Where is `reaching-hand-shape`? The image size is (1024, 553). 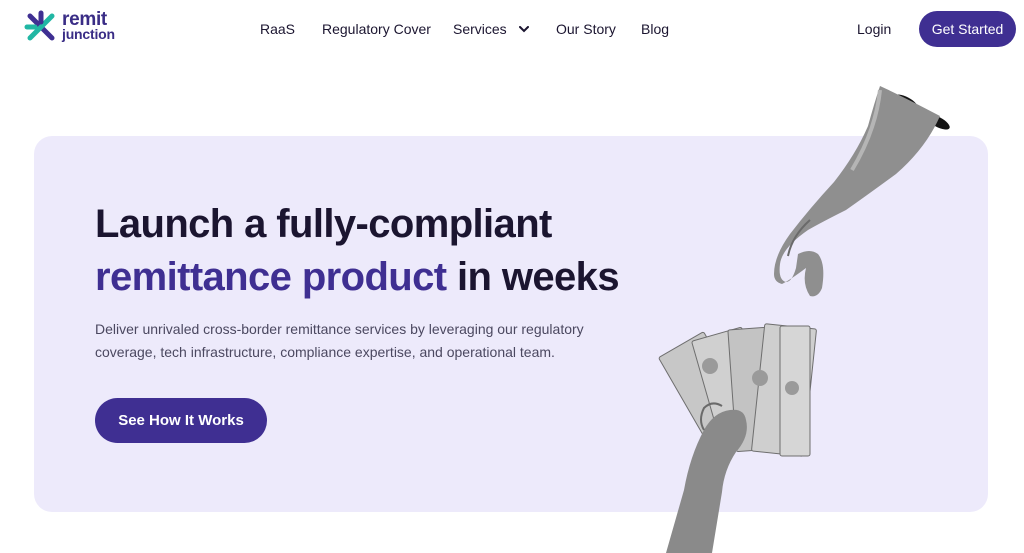 reaching-hand-shape is located at coordinates (857, 191).